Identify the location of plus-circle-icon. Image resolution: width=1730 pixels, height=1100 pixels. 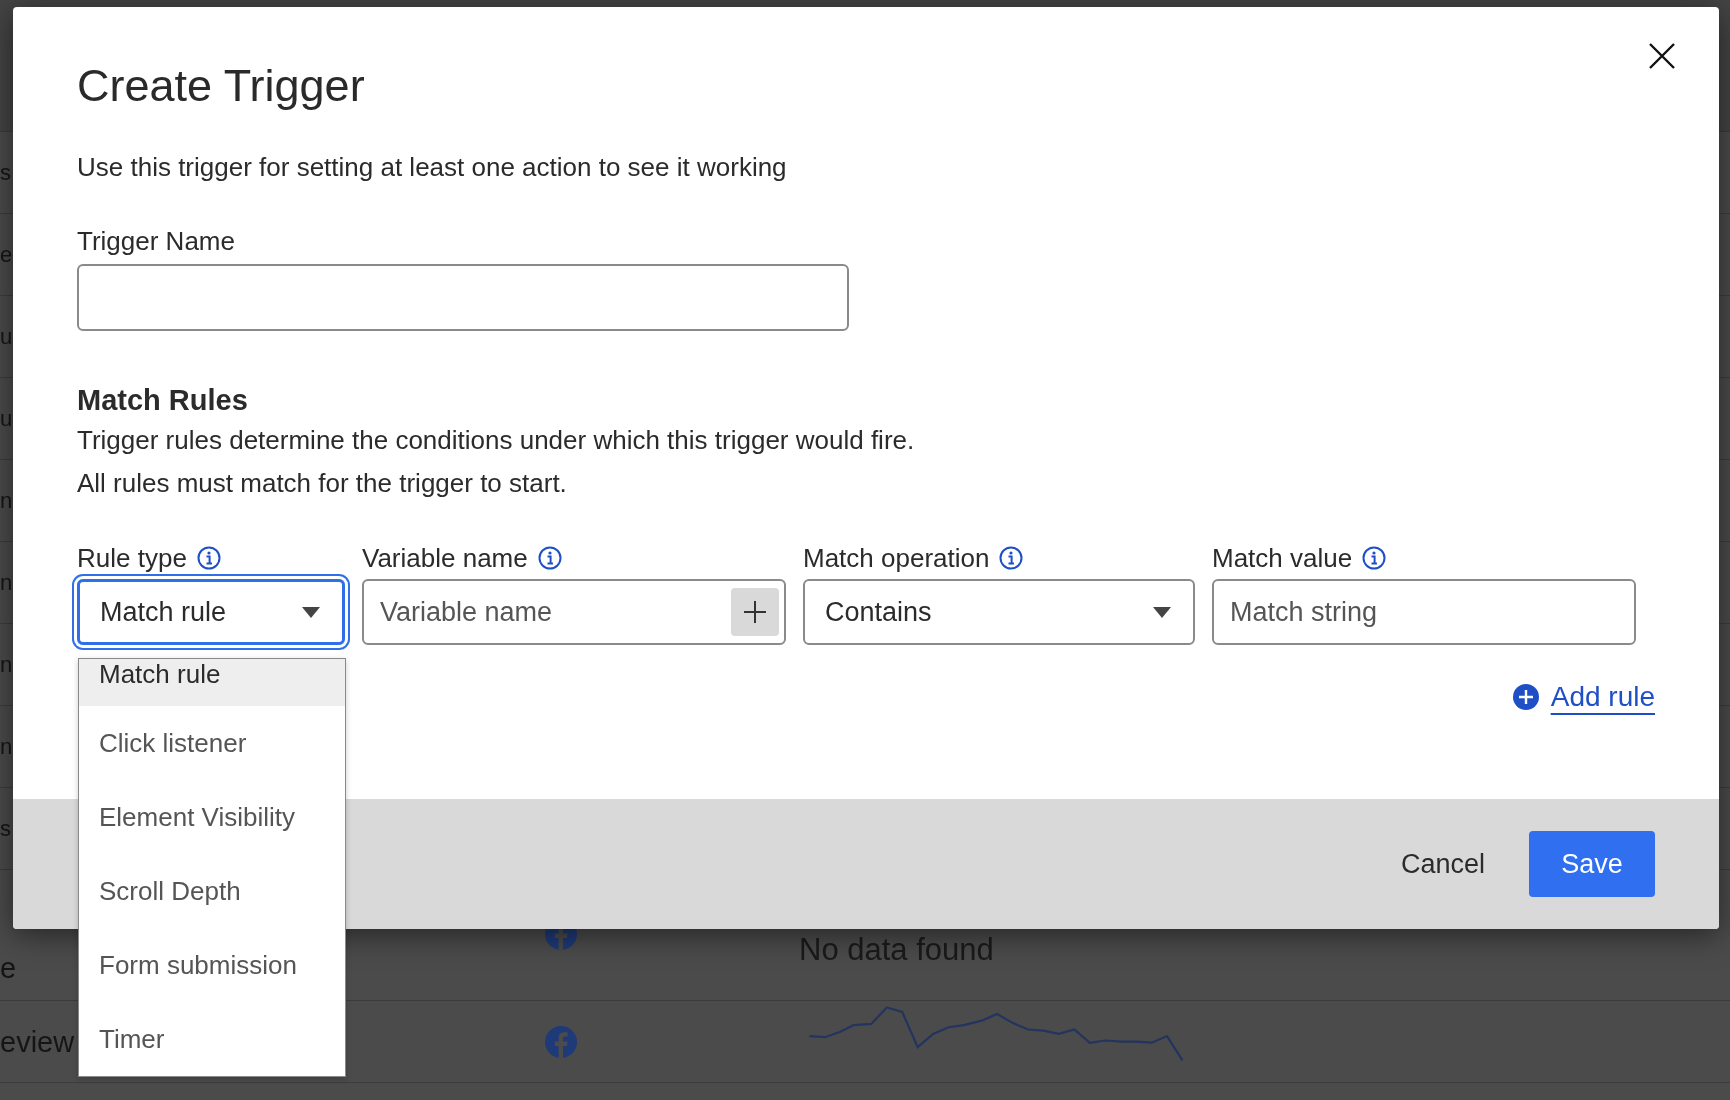
(1525, 697).